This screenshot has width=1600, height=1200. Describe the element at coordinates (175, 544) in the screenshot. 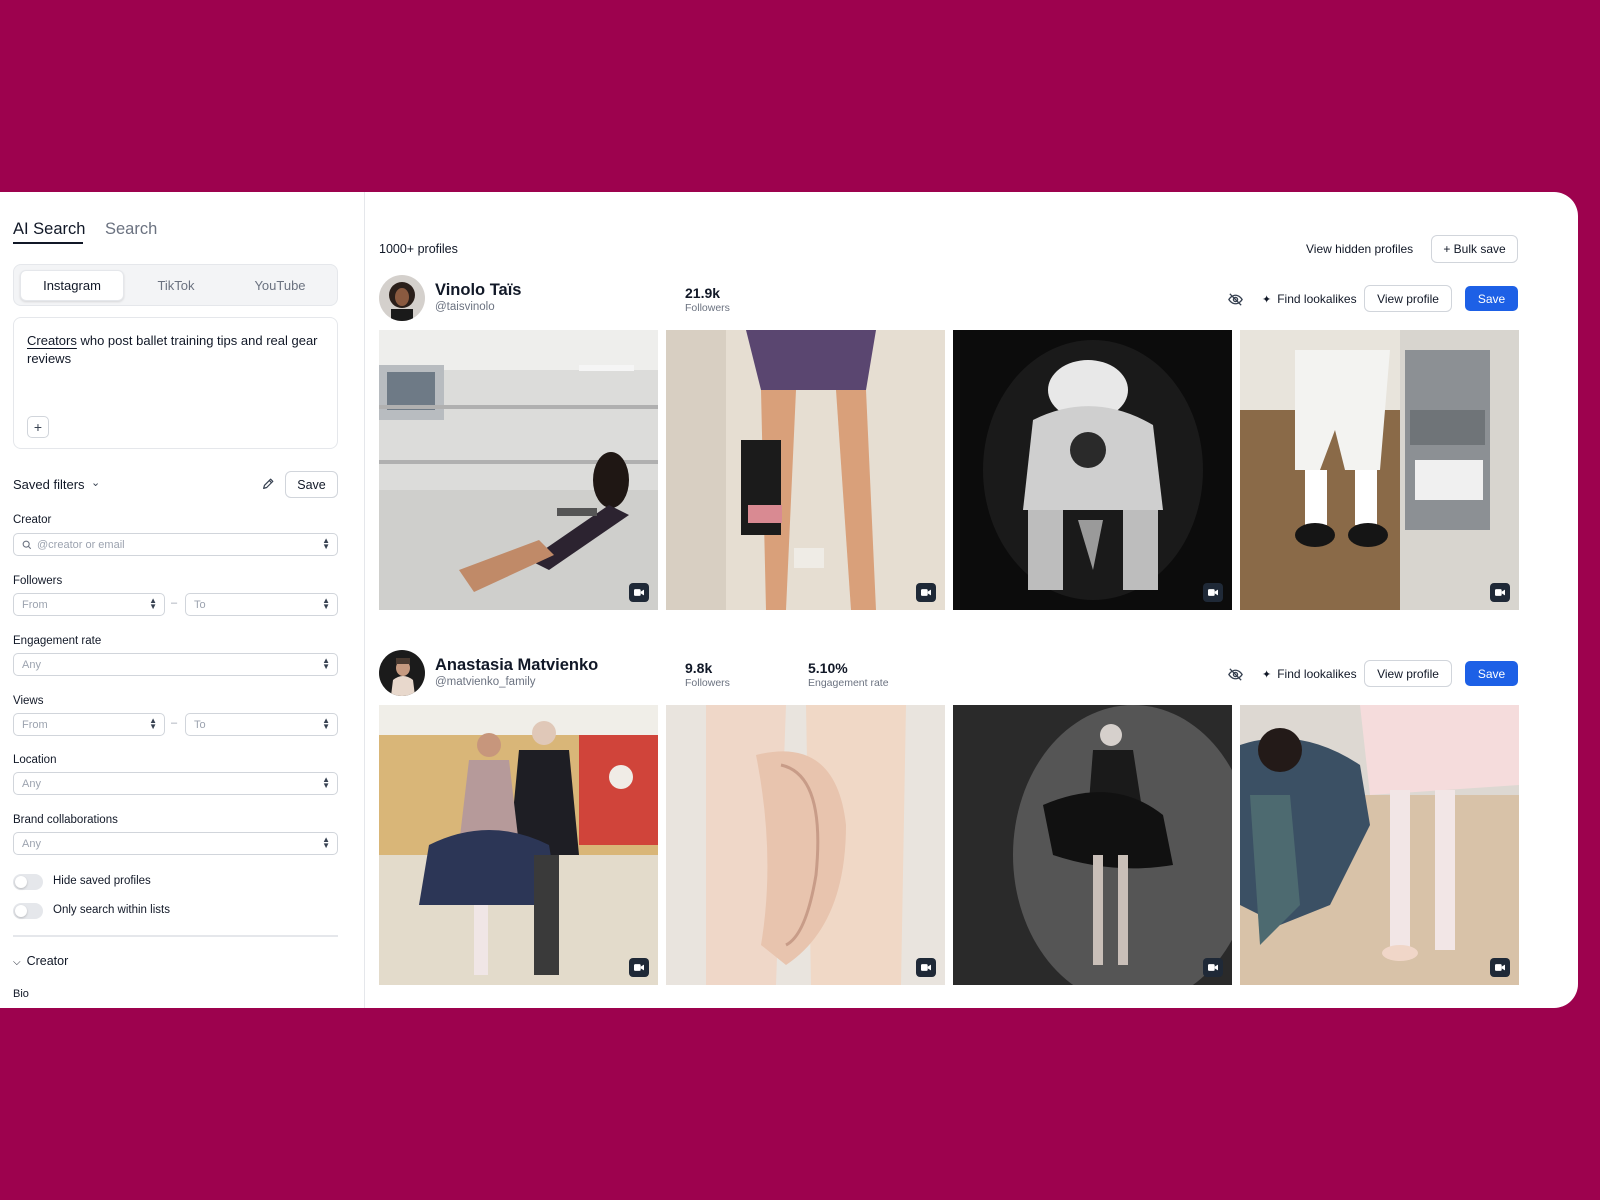

I see `creator-search-input: @creator or email ▲ ▼` at that location.